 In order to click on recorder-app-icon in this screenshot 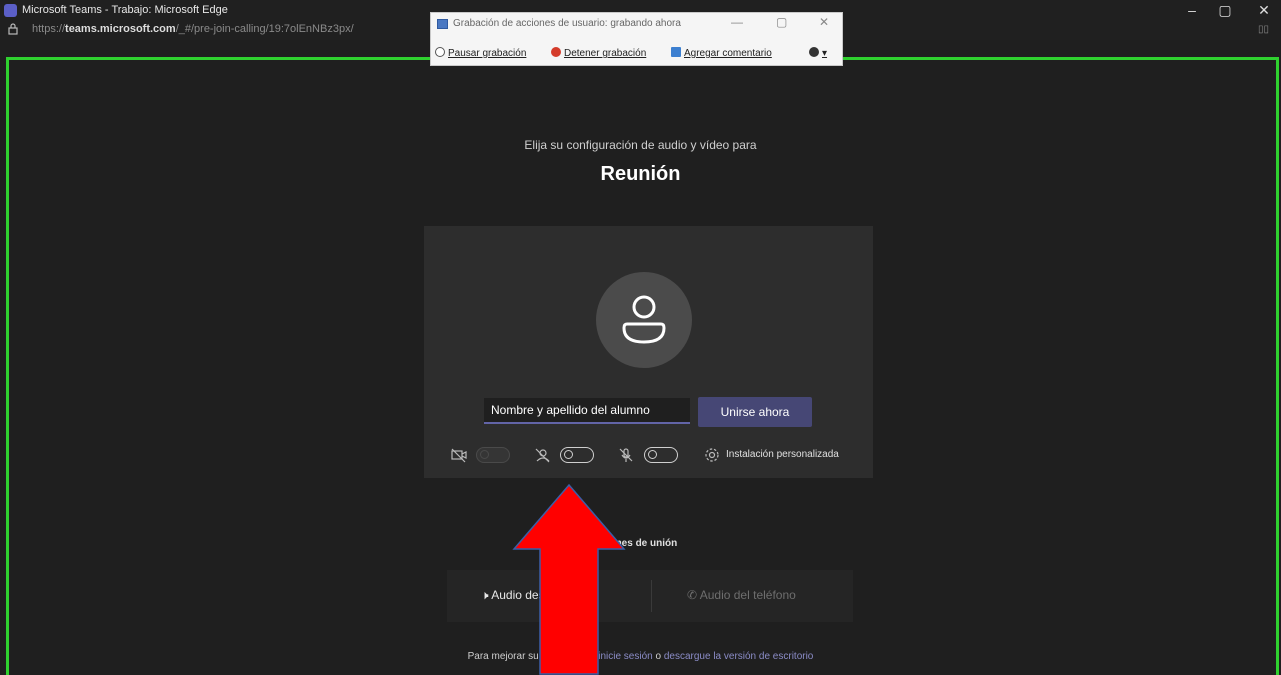, I will do `click(442, 24)`.